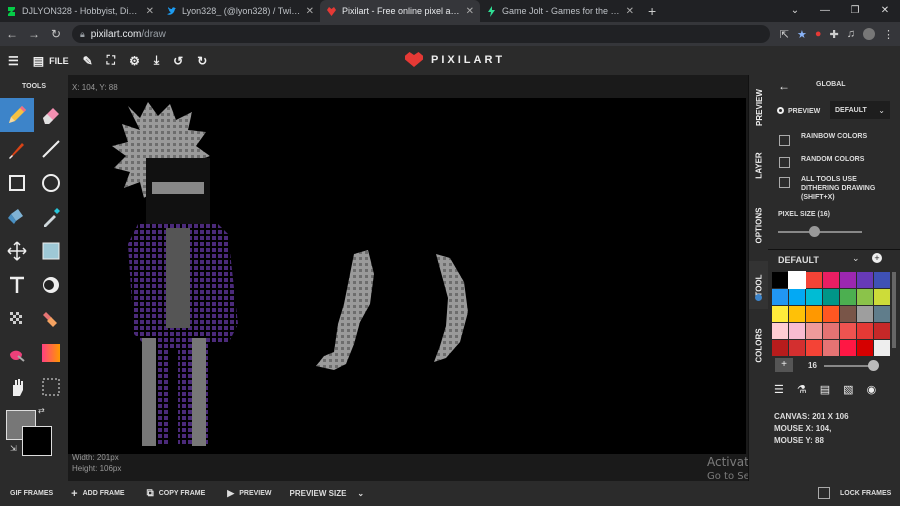 The height and width of the screenshot is (506, 900). Describe the element at coordinates (652, 11) in the screenshot. I see `new-tab-button: +` at that location.